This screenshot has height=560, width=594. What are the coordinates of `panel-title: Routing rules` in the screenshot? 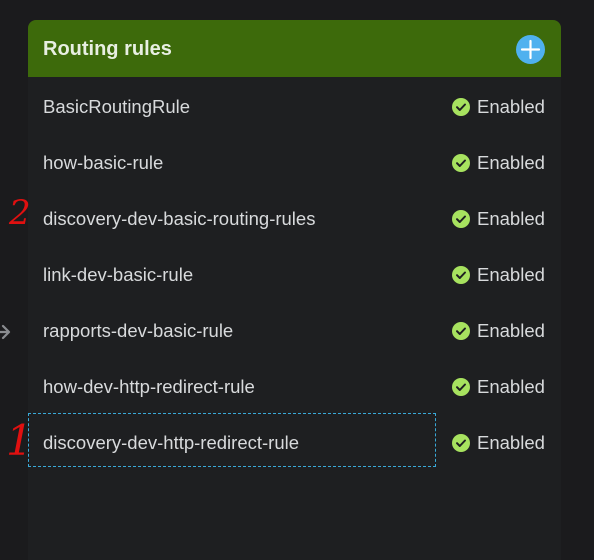 It's located at (107, 49).